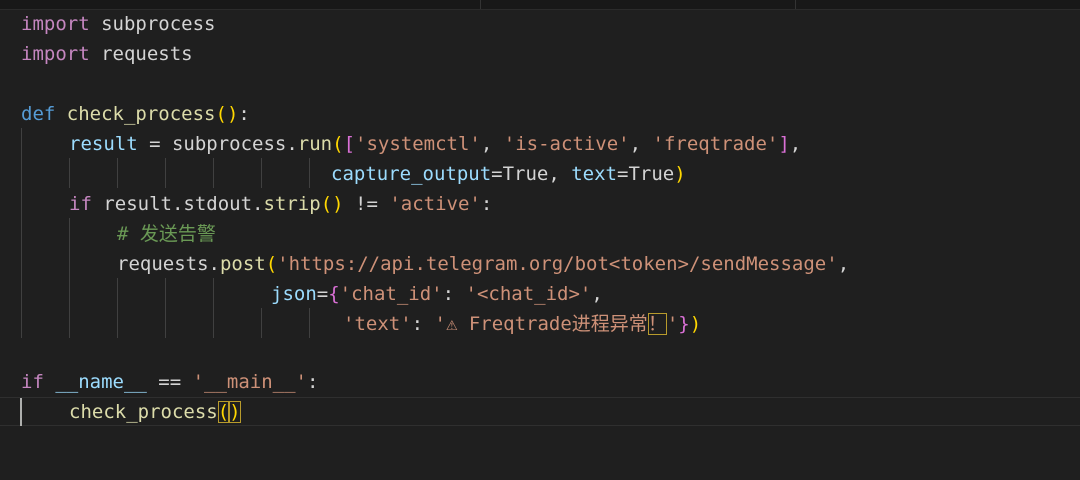 The width and height of the screenshot is (1080, 480). Describe the element at coordinates (541, 324) in the screenshot. I see `string: '⚠ Freqtrade进程异常` at that location.